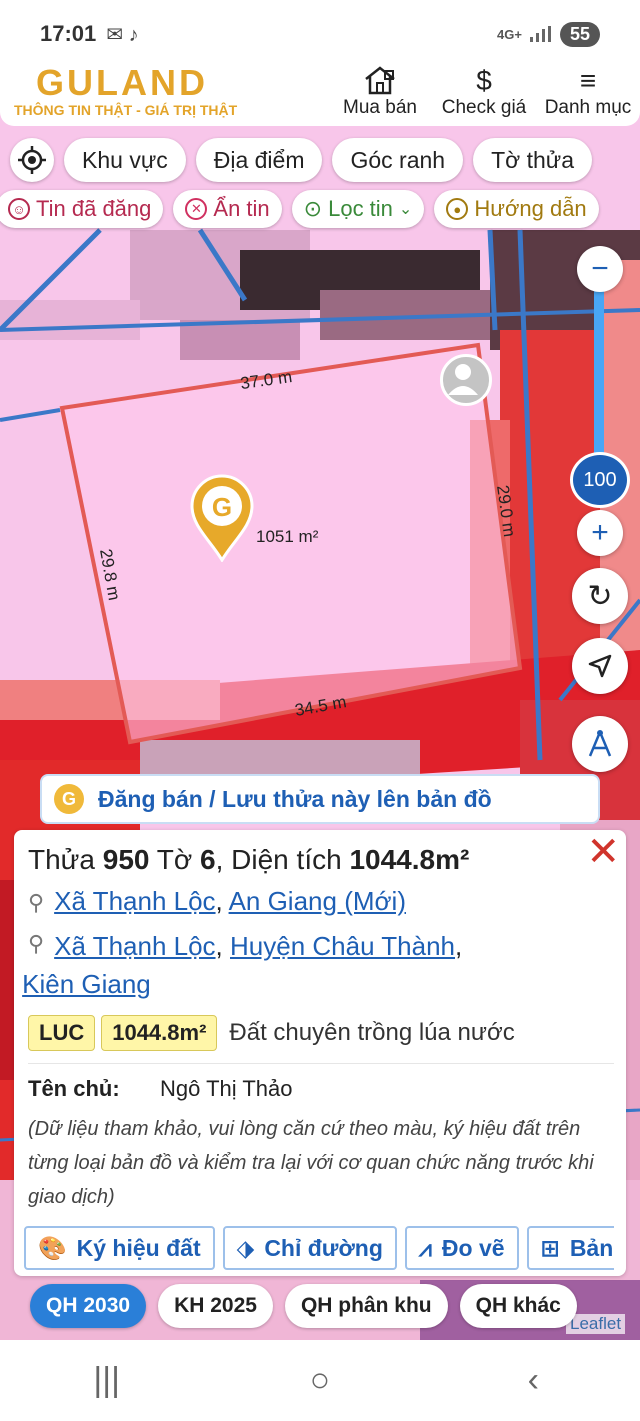 This screenshot has width=640, height=1421. Describe the element at coordinates (226, 1088) in the screenshot. I see `owner-name: Ngô Thị Thảo` at that location.